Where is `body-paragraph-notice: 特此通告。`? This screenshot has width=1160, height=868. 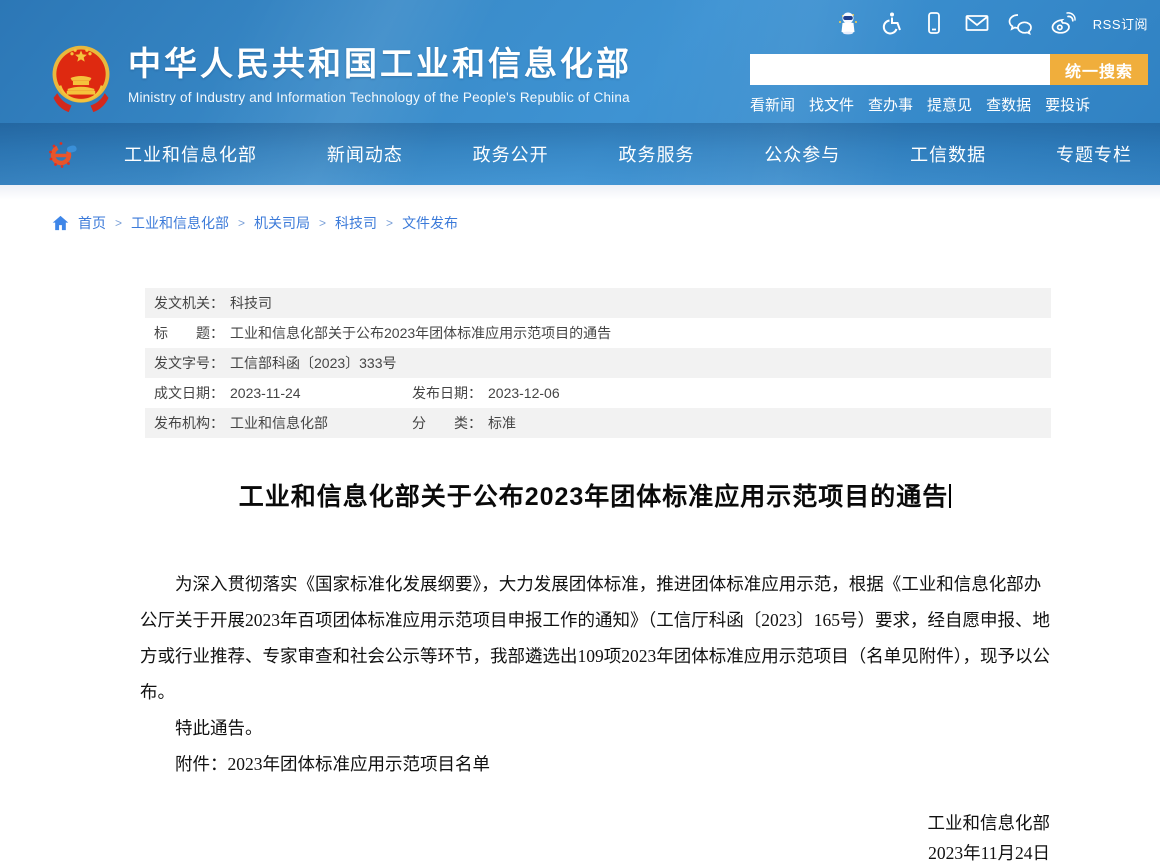
body-paragraph-notice: 特此通告。 is located at coordinates (219, 728).